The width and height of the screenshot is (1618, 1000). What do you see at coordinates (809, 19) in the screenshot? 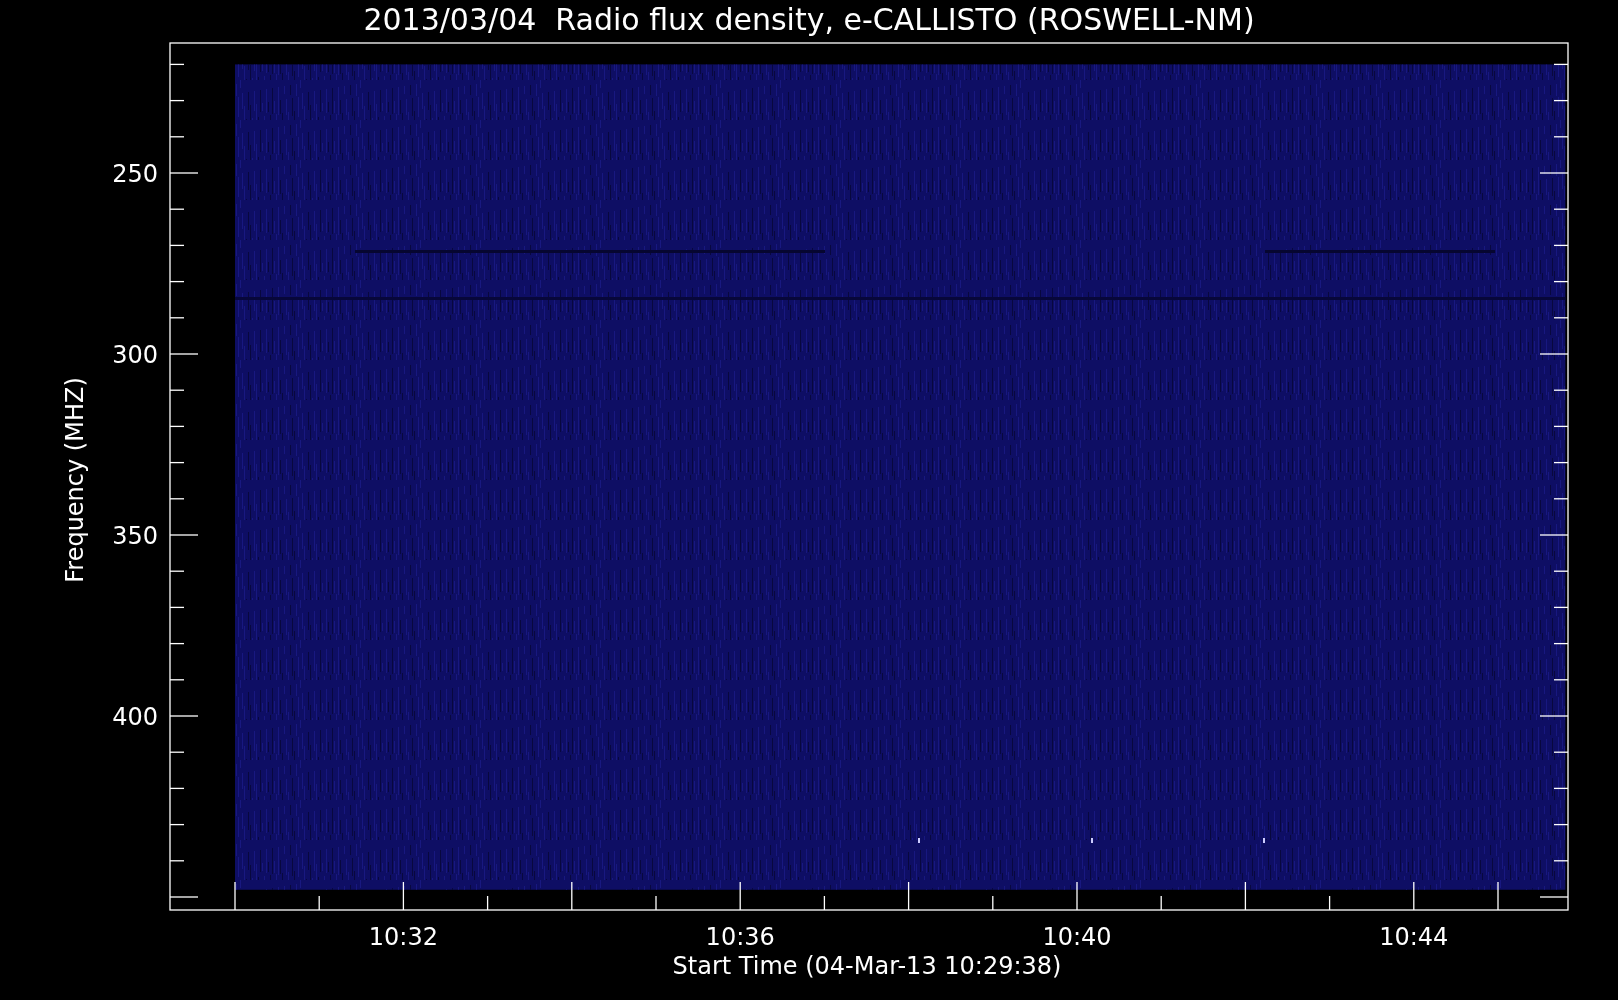
I see `chart-title: 2013/03/04 Radio flux density, e-CALLISTO (ROSWELL-NM)` at bounding box center [809, 19].